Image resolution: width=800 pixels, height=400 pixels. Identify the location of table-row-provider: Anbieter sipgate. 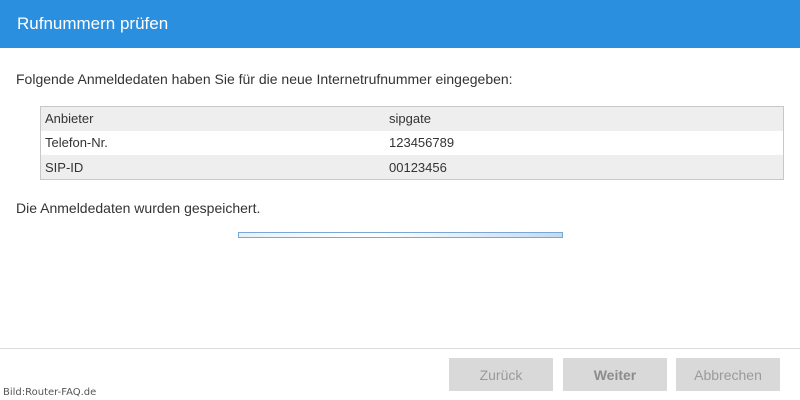
(412, 118).